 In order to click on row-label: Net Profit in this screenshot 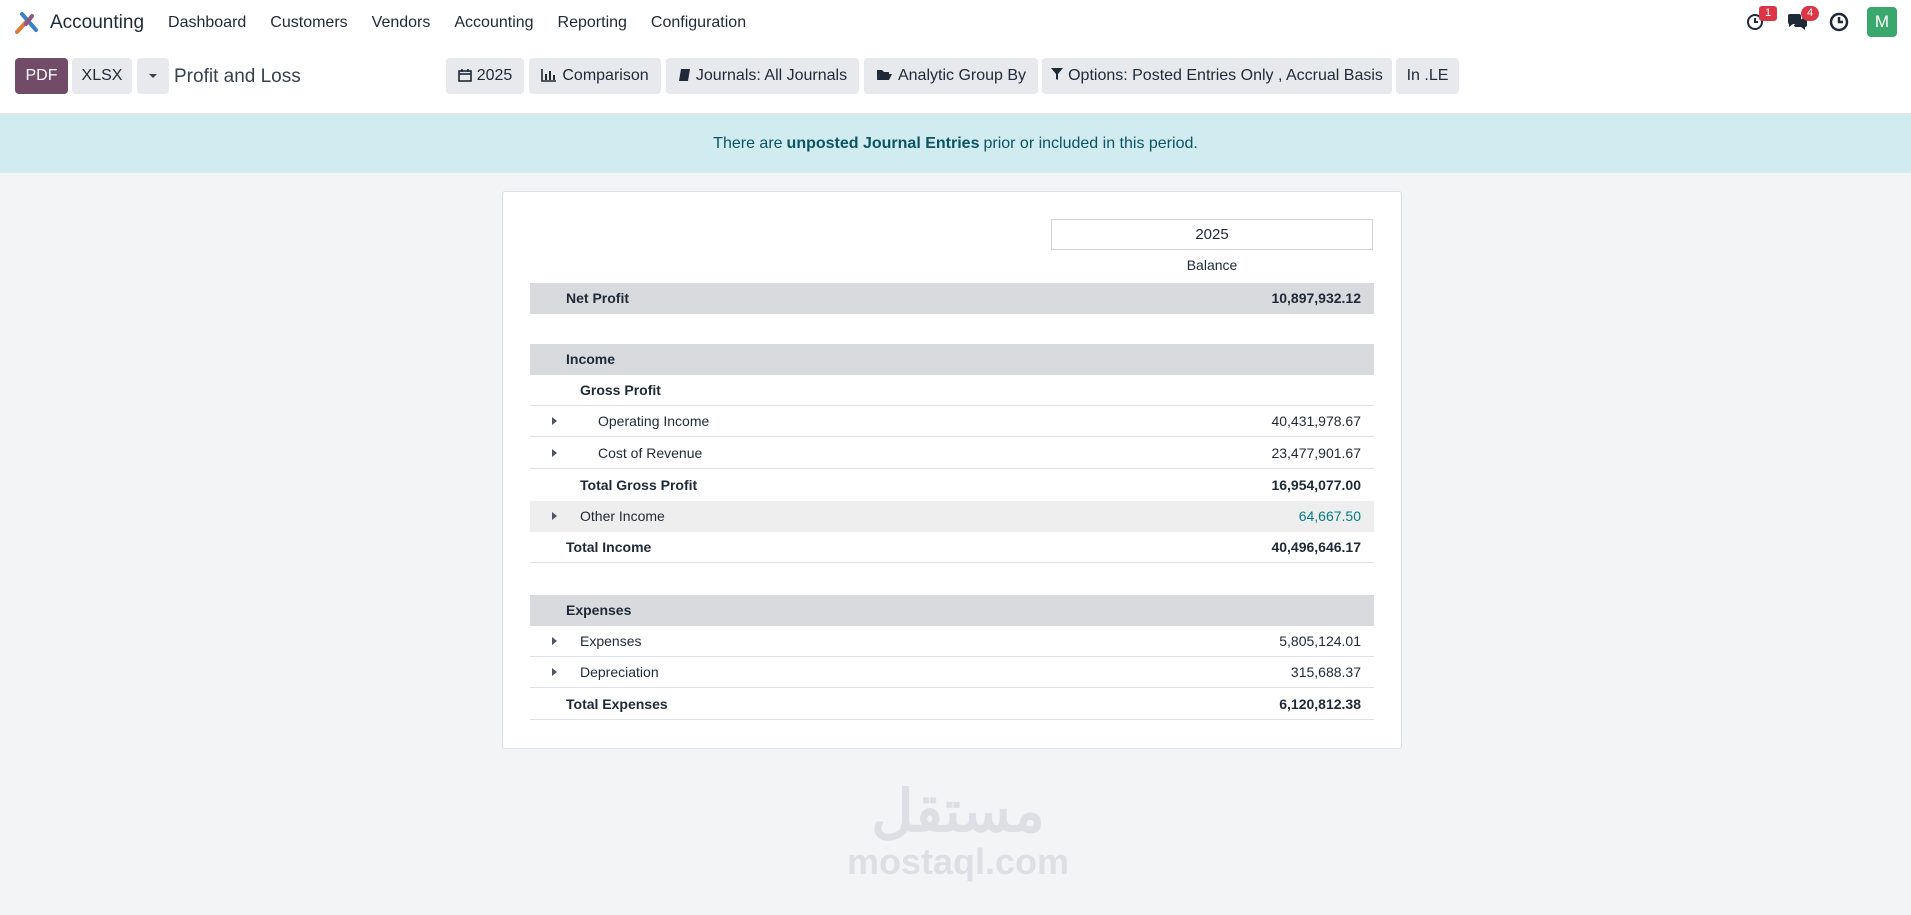, I will do `click(597, 298)`.